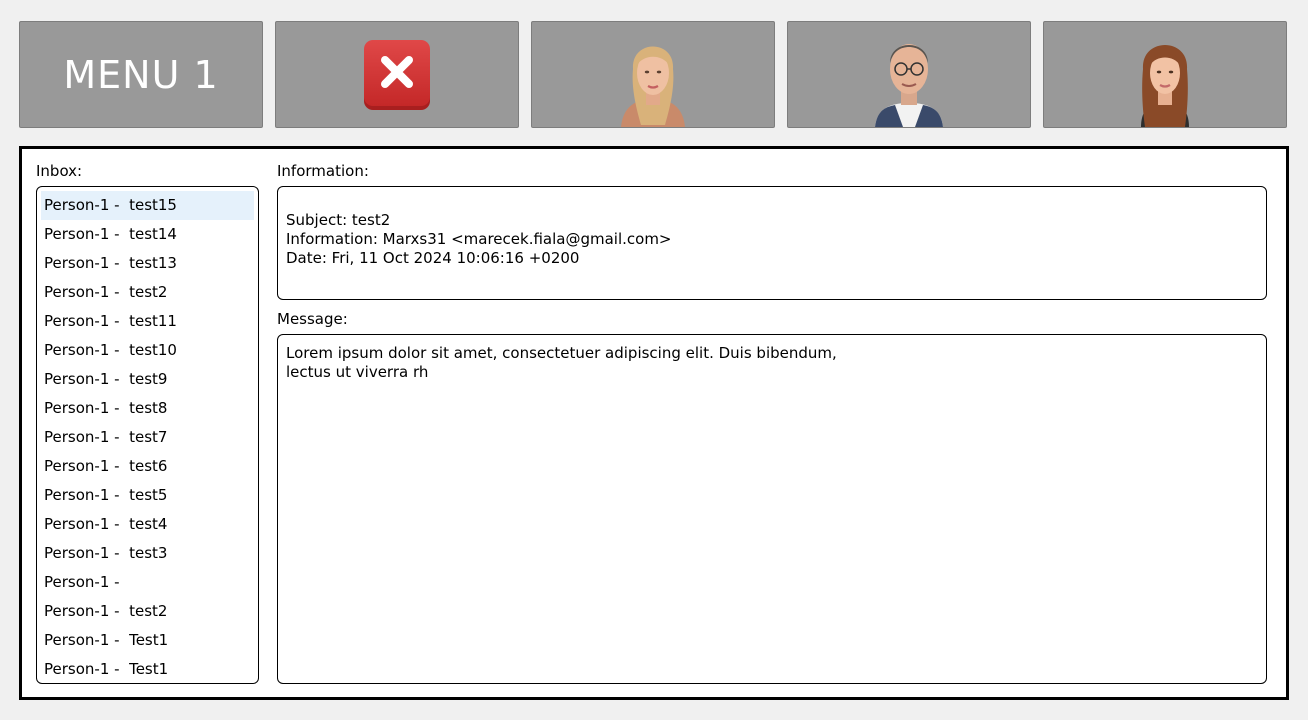 The image size is (1308, 720). I want to click on inbox-item: Person-1 - test15, so click(147, 205).